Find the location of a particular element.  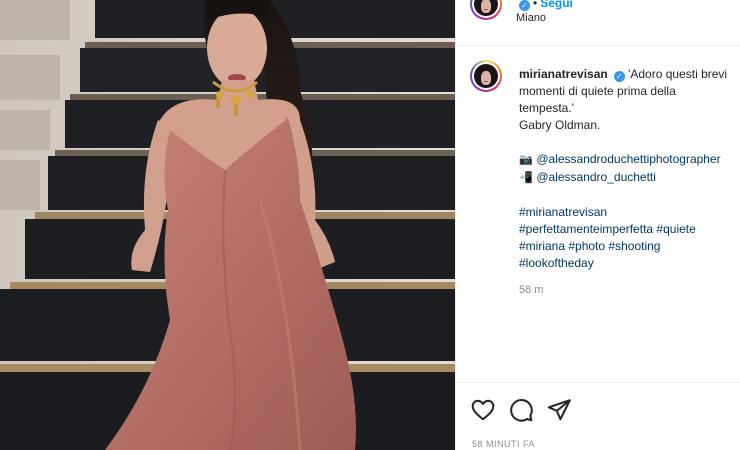

hashtag: #perfettamenteimperfetta is located at coordinates (586, 229).